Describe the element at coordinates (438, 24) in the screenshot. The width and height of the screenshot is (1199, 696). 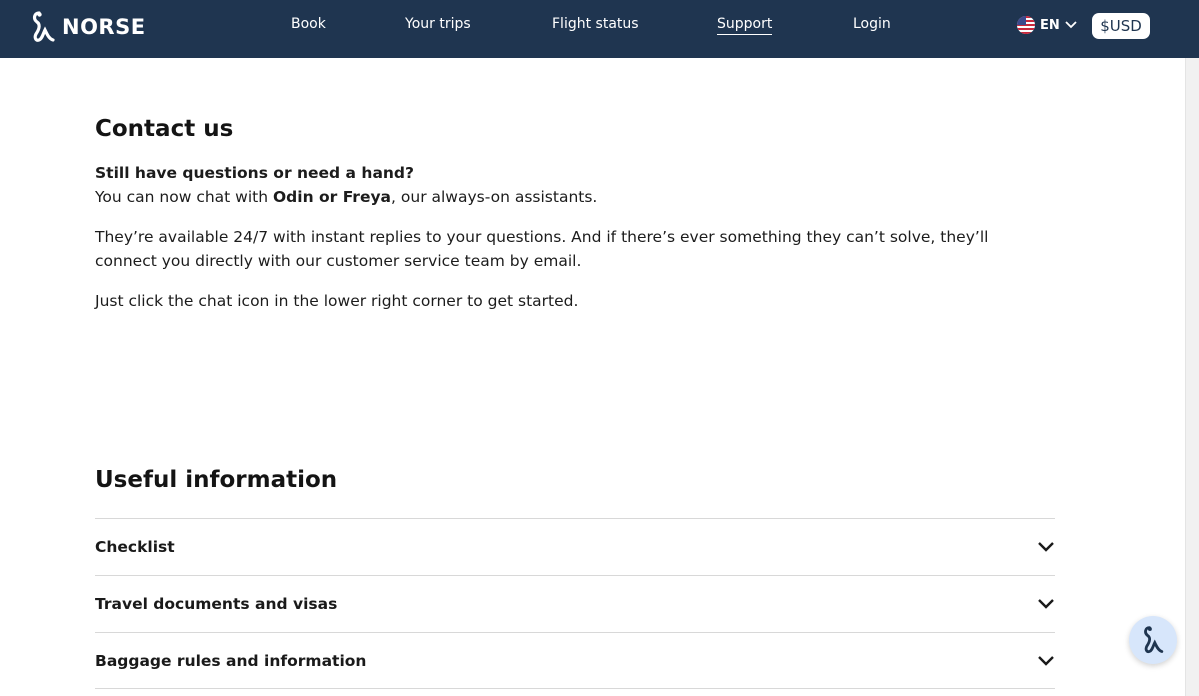
I see `nav-link-your-trips: Your trips` at that location.